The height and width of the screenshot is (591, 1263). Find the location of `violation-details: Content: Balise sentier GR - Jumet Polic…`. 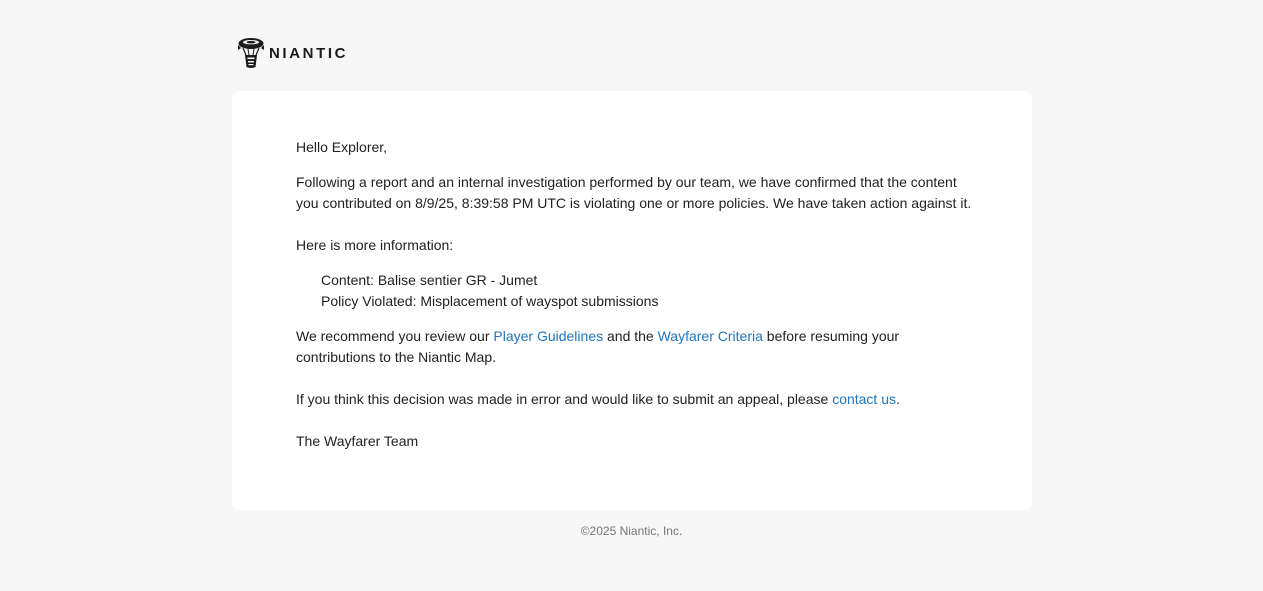

violation-details: Content: Balise sentier GR - Jumet Polic… is located at coordinates (641, 291).